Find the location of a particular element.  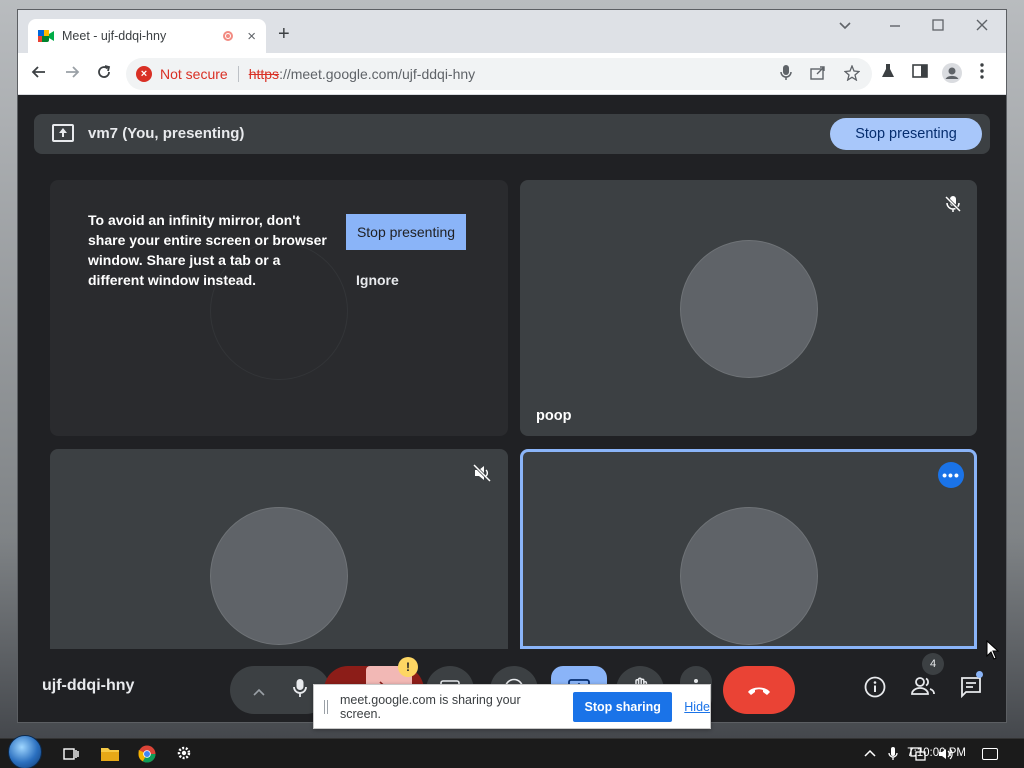

omnibox-divider is located at coordinates (238, 74).